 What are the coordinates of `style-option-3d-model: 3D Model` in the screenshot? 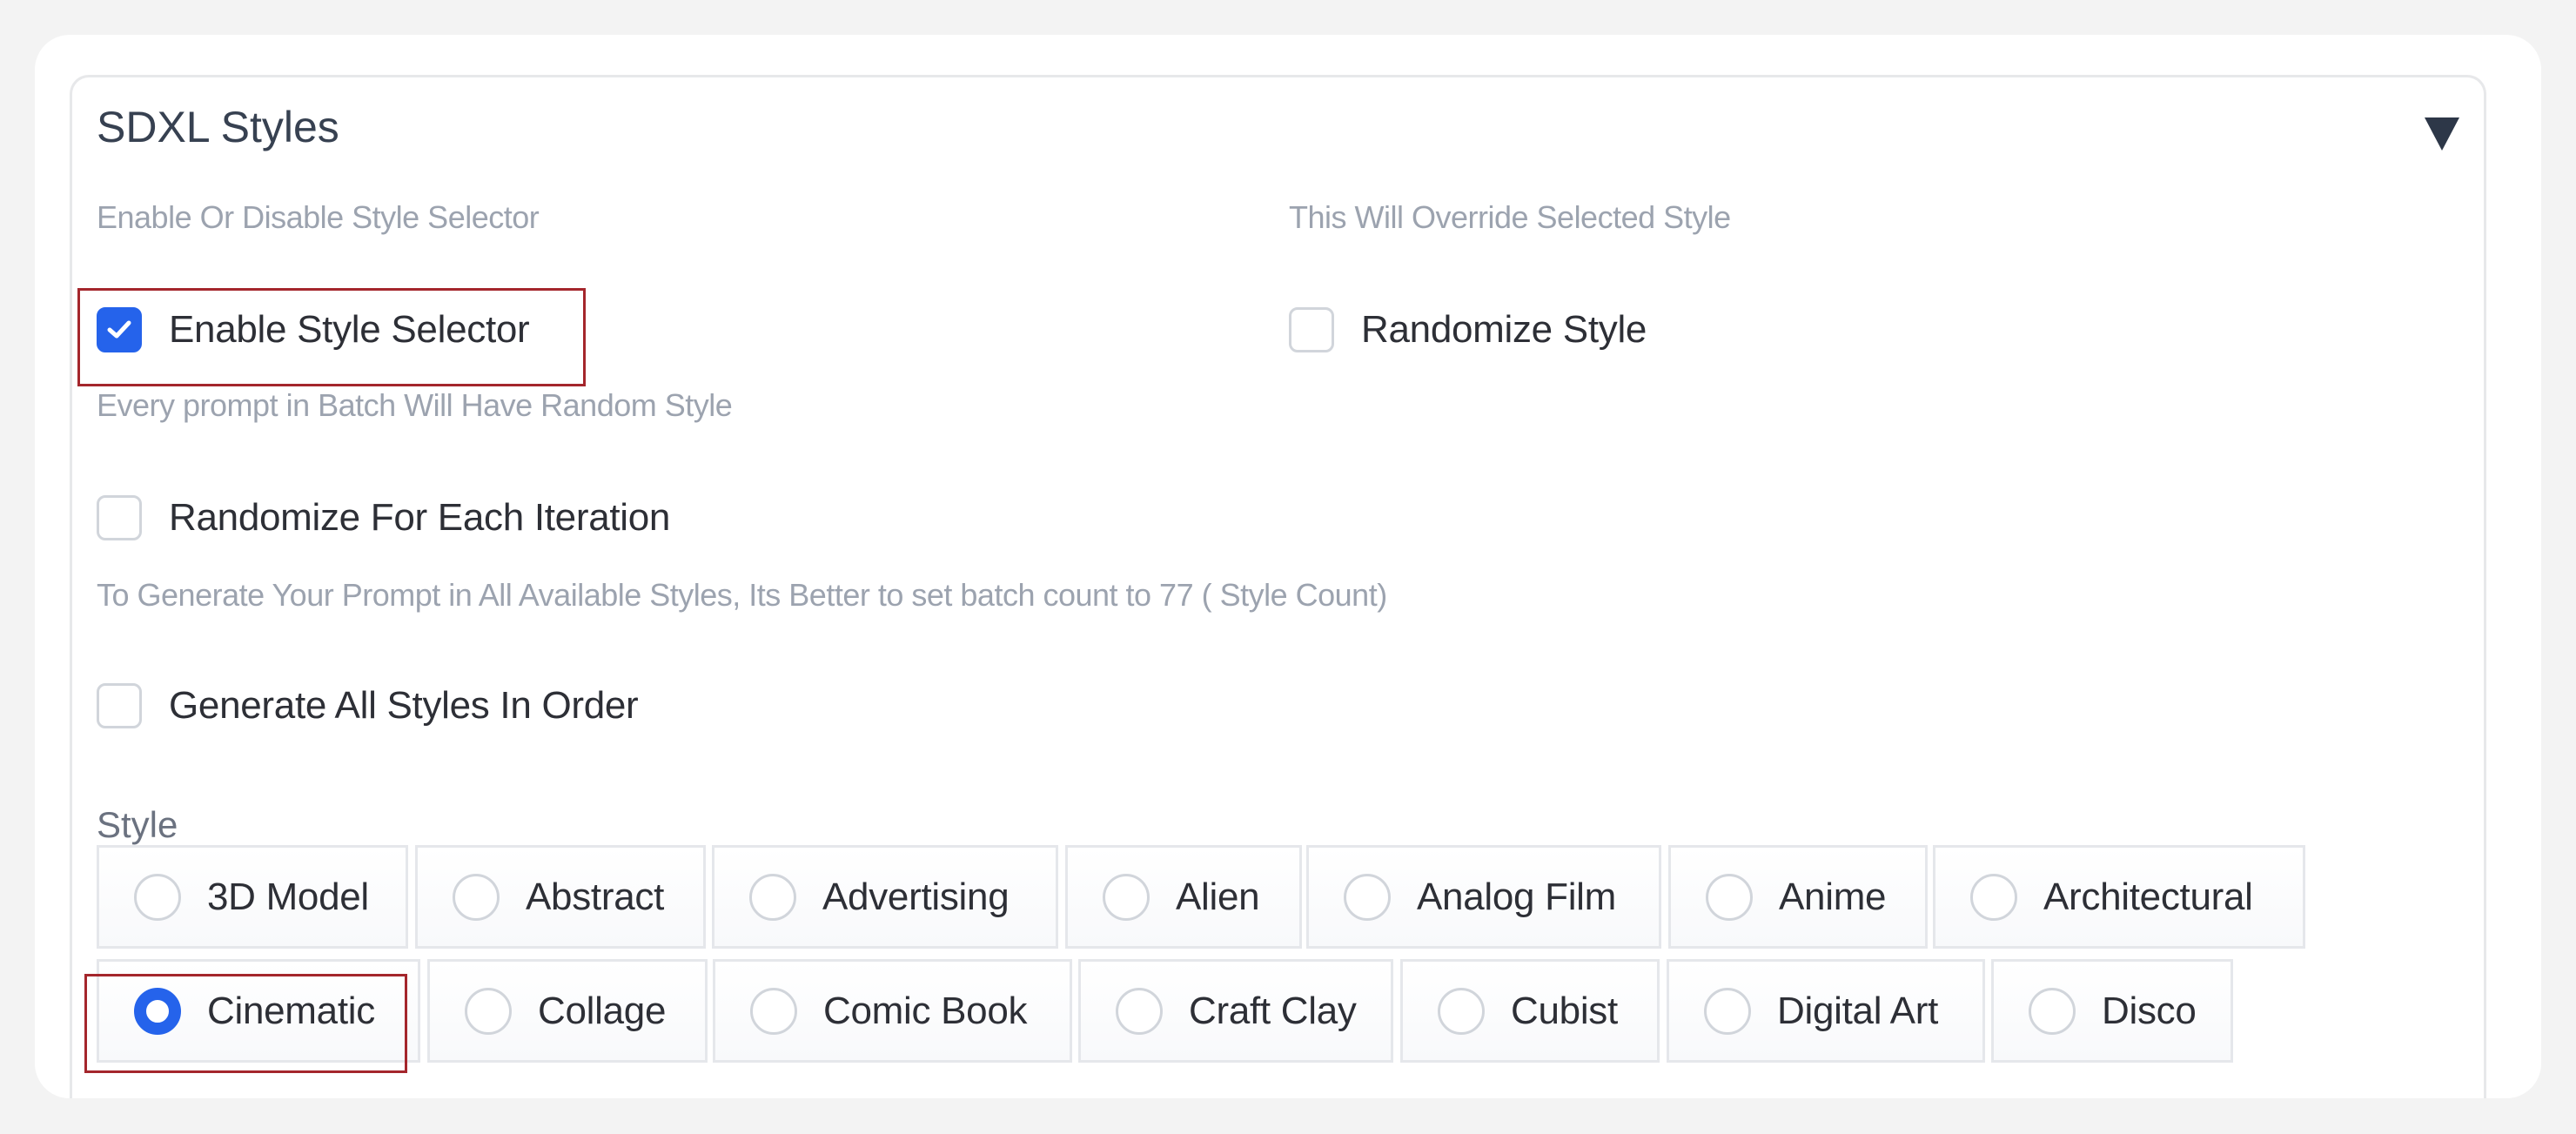 It's located at (252, 897).